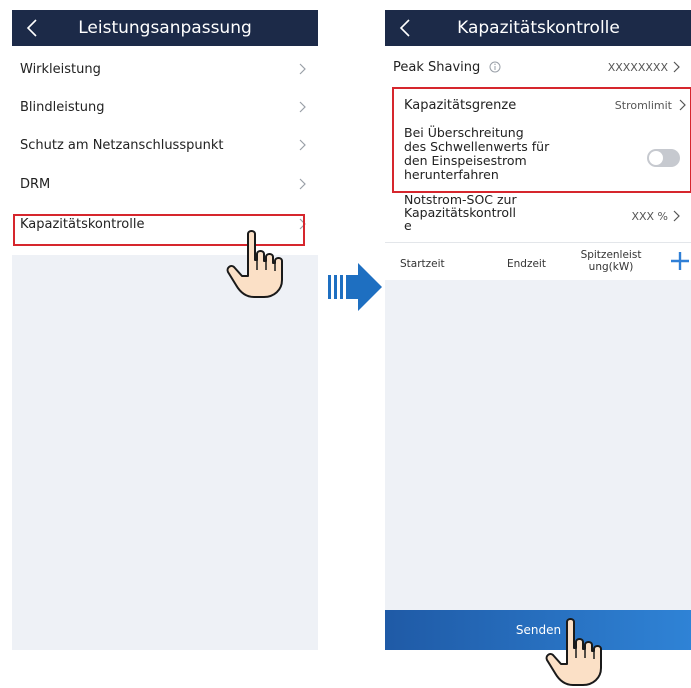 The width and height of the screenshot is (691, 688). Describe the element at coordinates (35, 184) in the screenshot. I see `menu-item-label: DRM` at that location.